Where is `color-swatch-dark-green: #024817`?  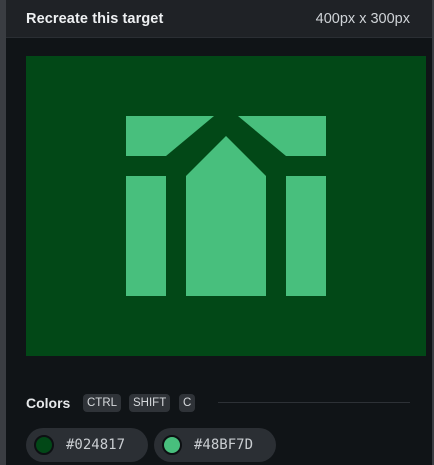 color-swatch-dark-green: #024817 is located at coordinates (87, 445).